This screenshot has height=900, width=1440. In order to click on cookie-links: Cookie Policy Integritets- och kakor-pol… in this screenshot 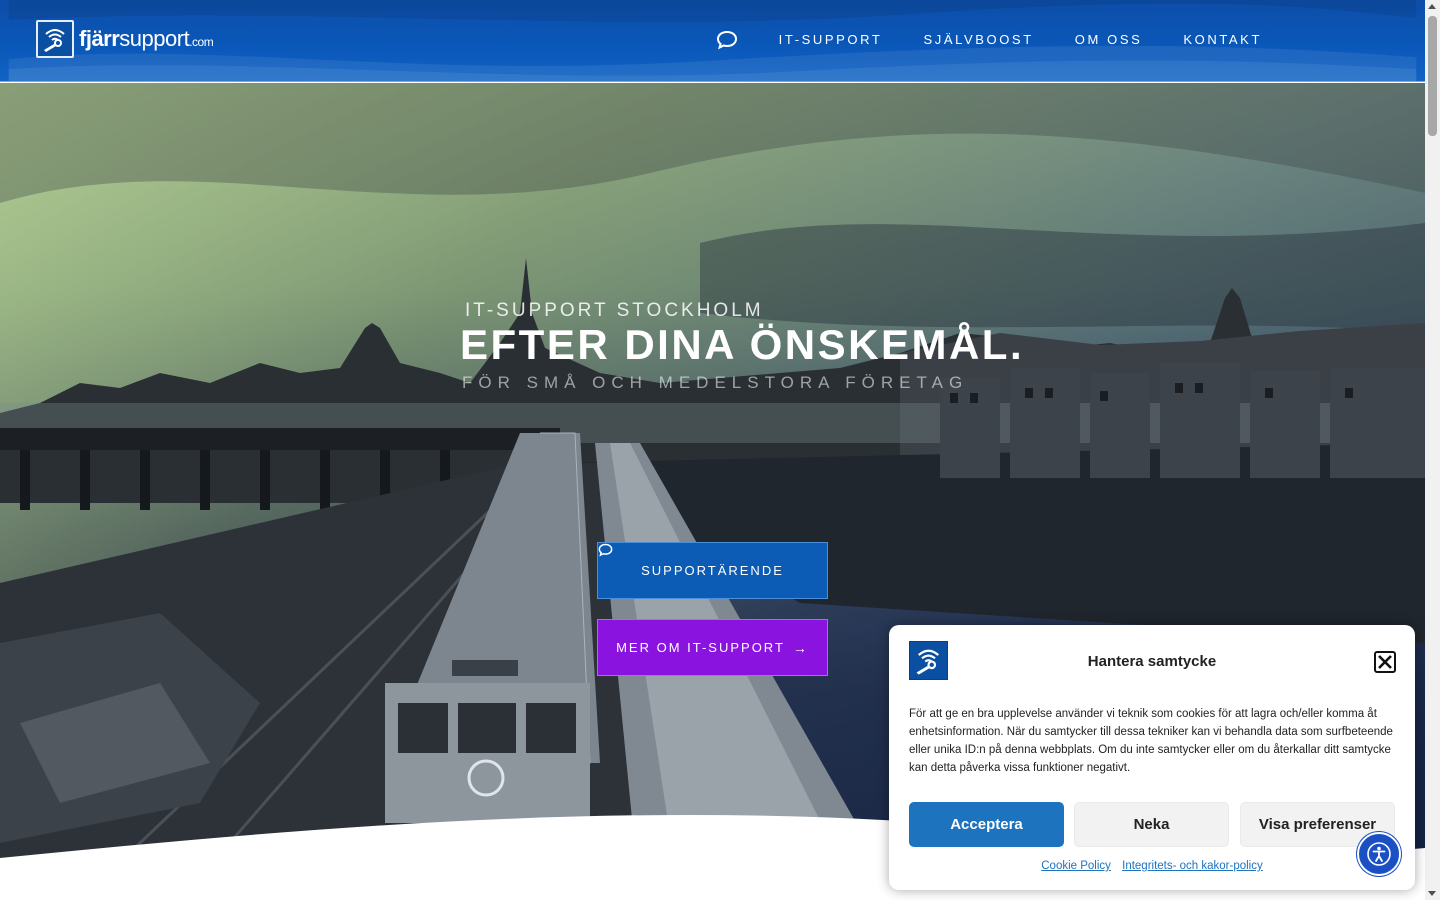, I will do `click(1152, 866)`.